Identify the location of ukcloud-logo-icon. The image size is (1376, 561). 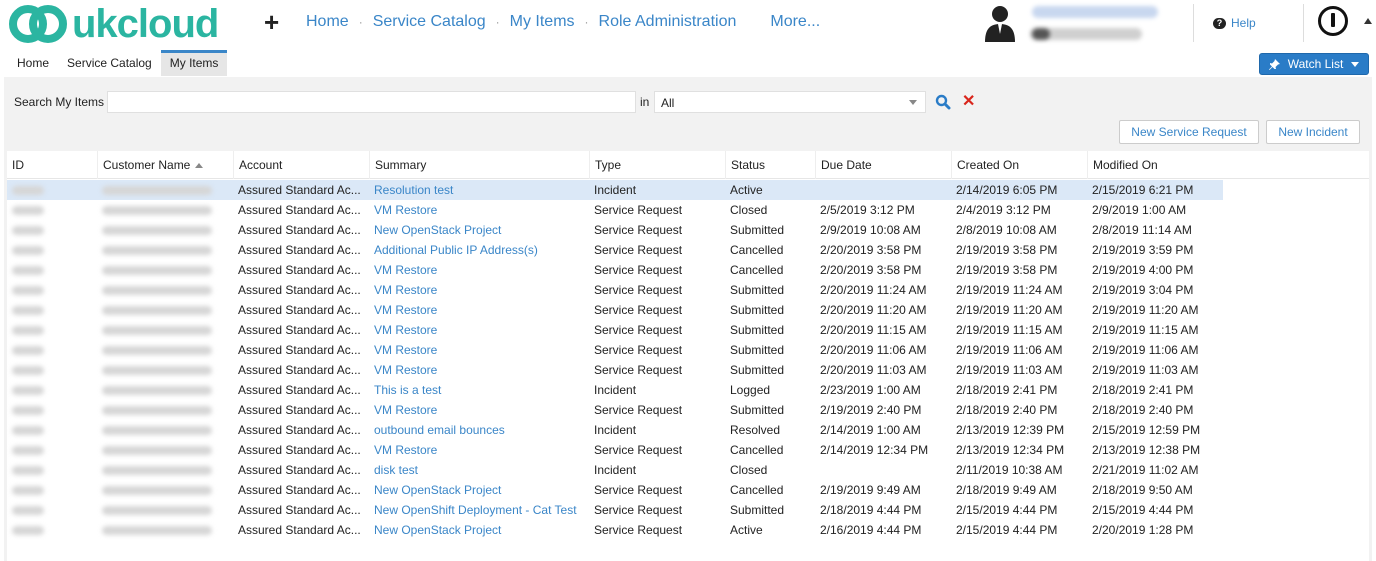
(38, 24).